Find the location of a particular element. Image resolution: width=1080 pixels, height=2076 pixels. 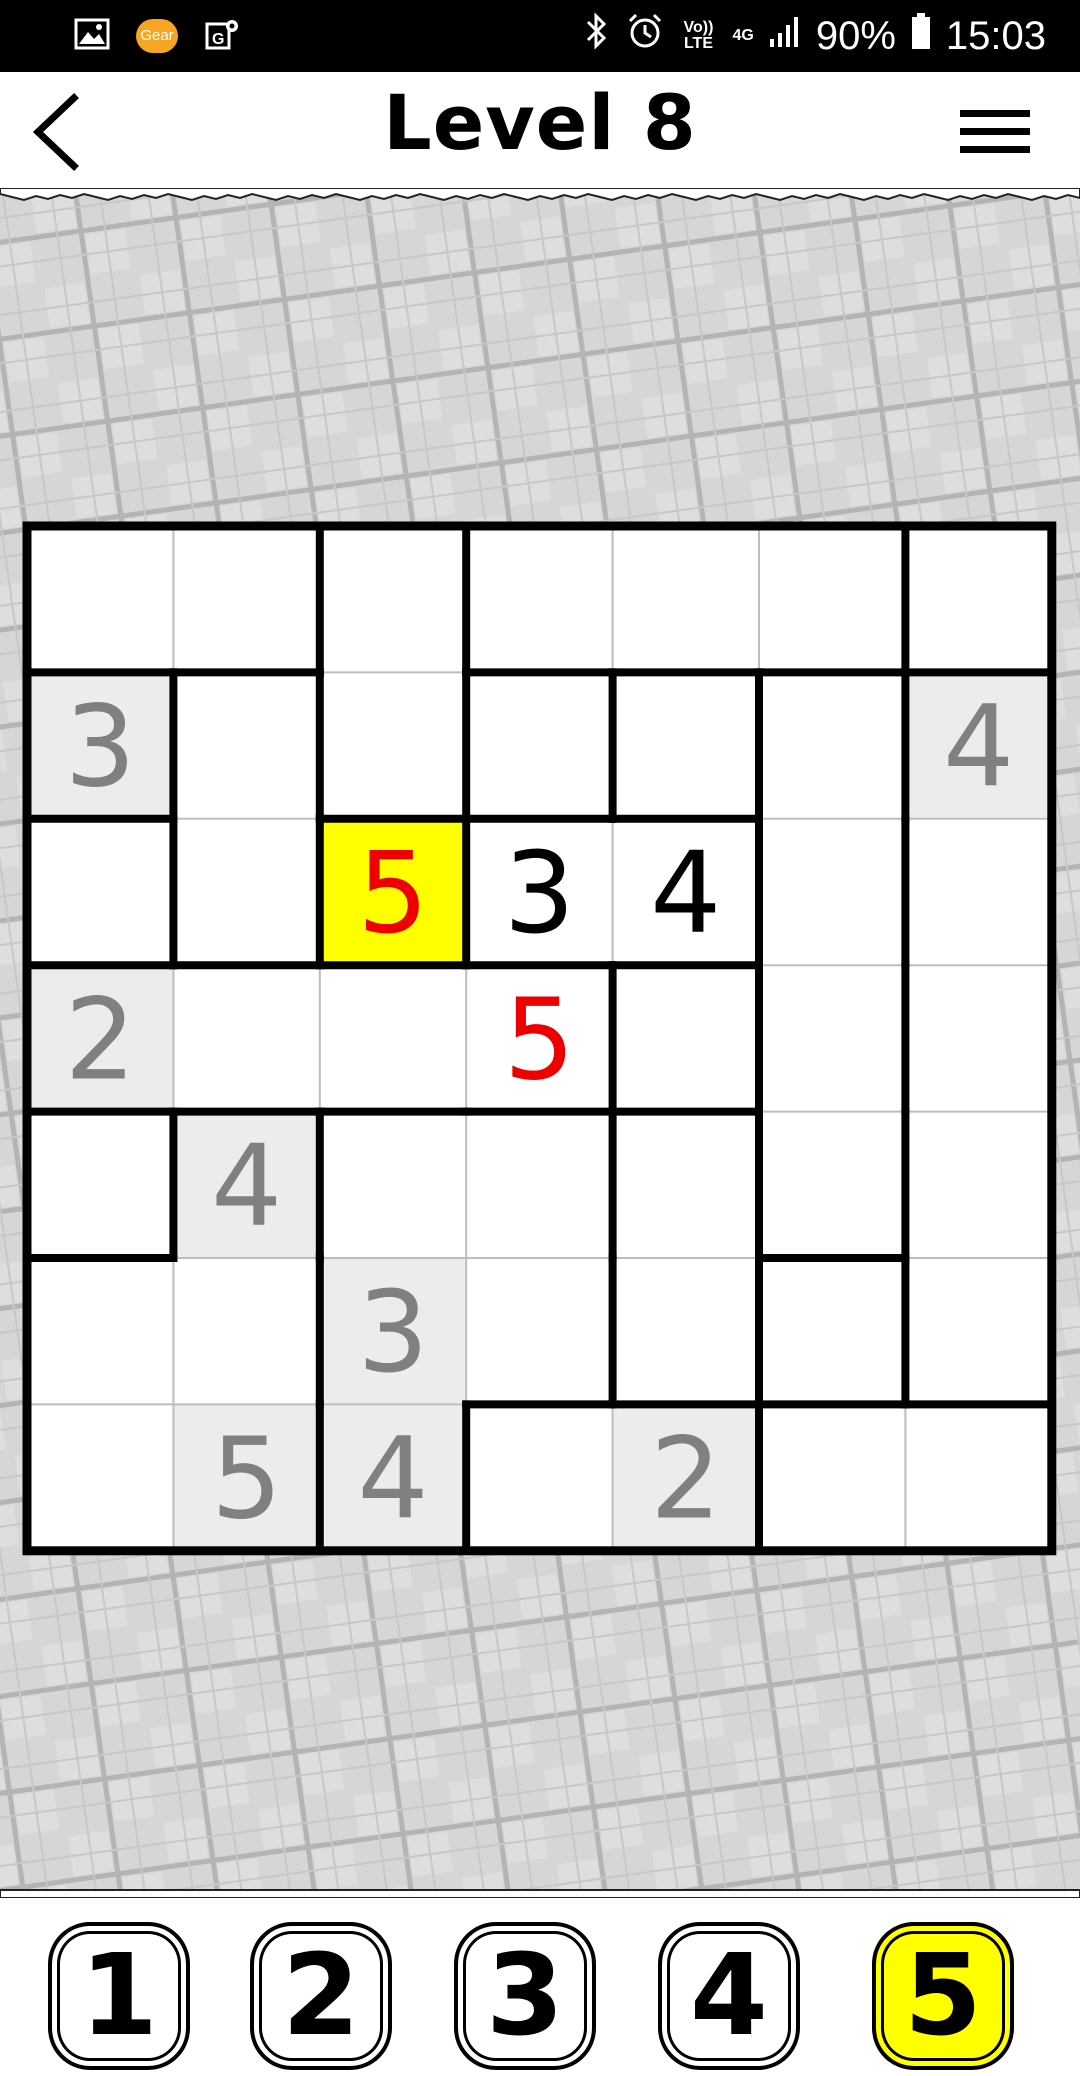

cell-number-r1-c0: 3 is located at coordinates (100, 748).